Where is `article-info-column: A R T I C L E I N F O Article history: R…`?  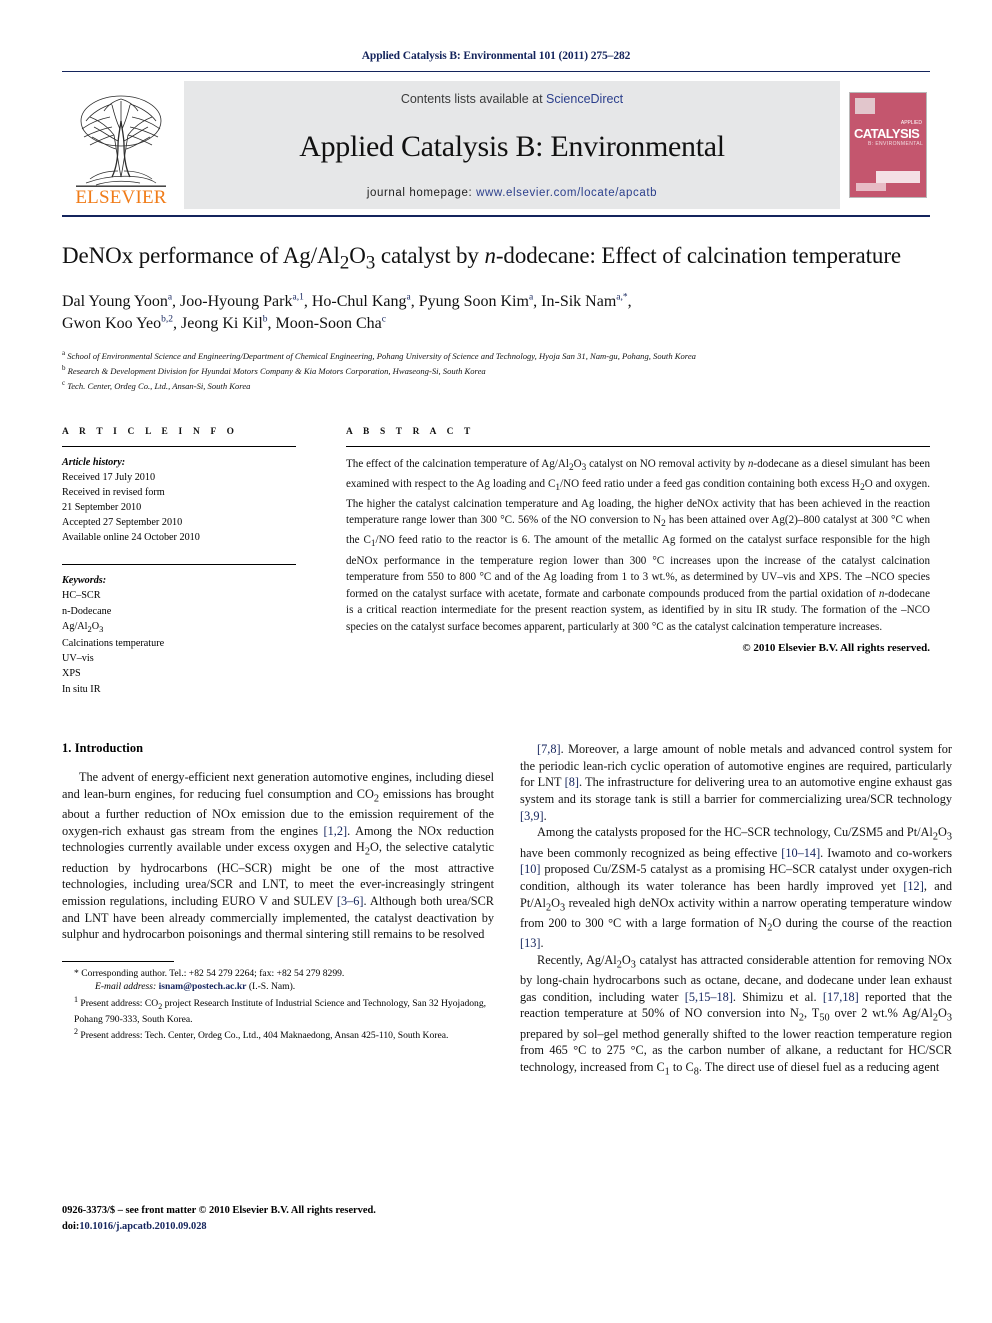
article-info-column: A R T I C L E I N F O Article history: R… is located at coordinates (186, 562).